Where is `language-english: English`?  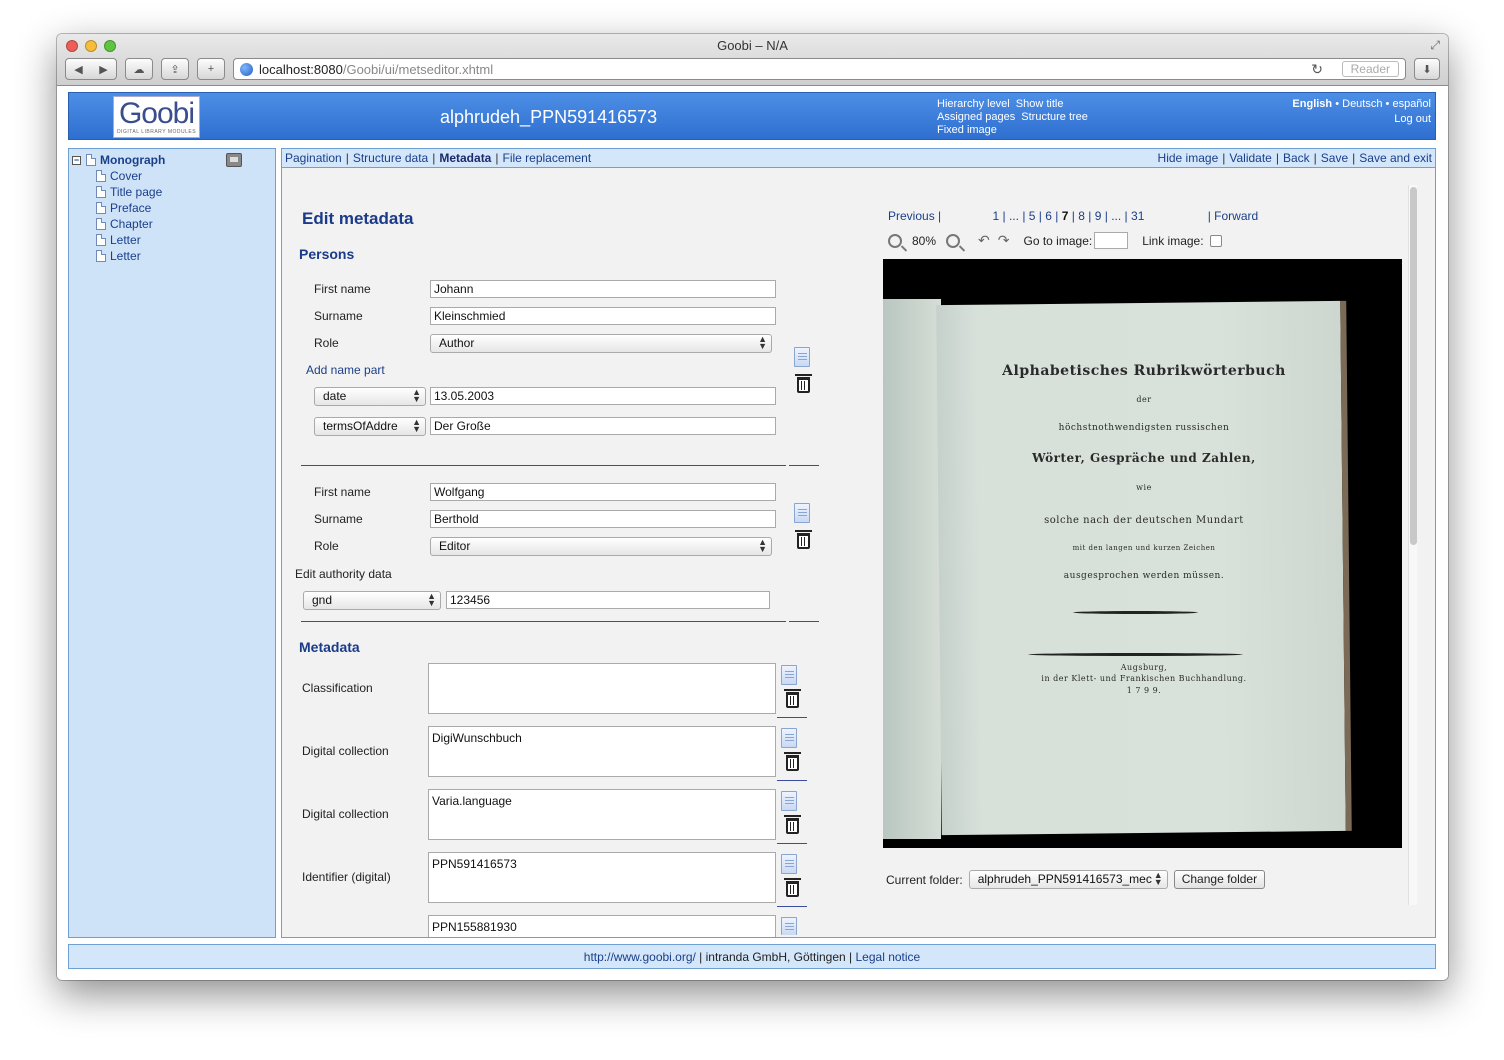 language-english: English is located at coordinates (1312, 104).